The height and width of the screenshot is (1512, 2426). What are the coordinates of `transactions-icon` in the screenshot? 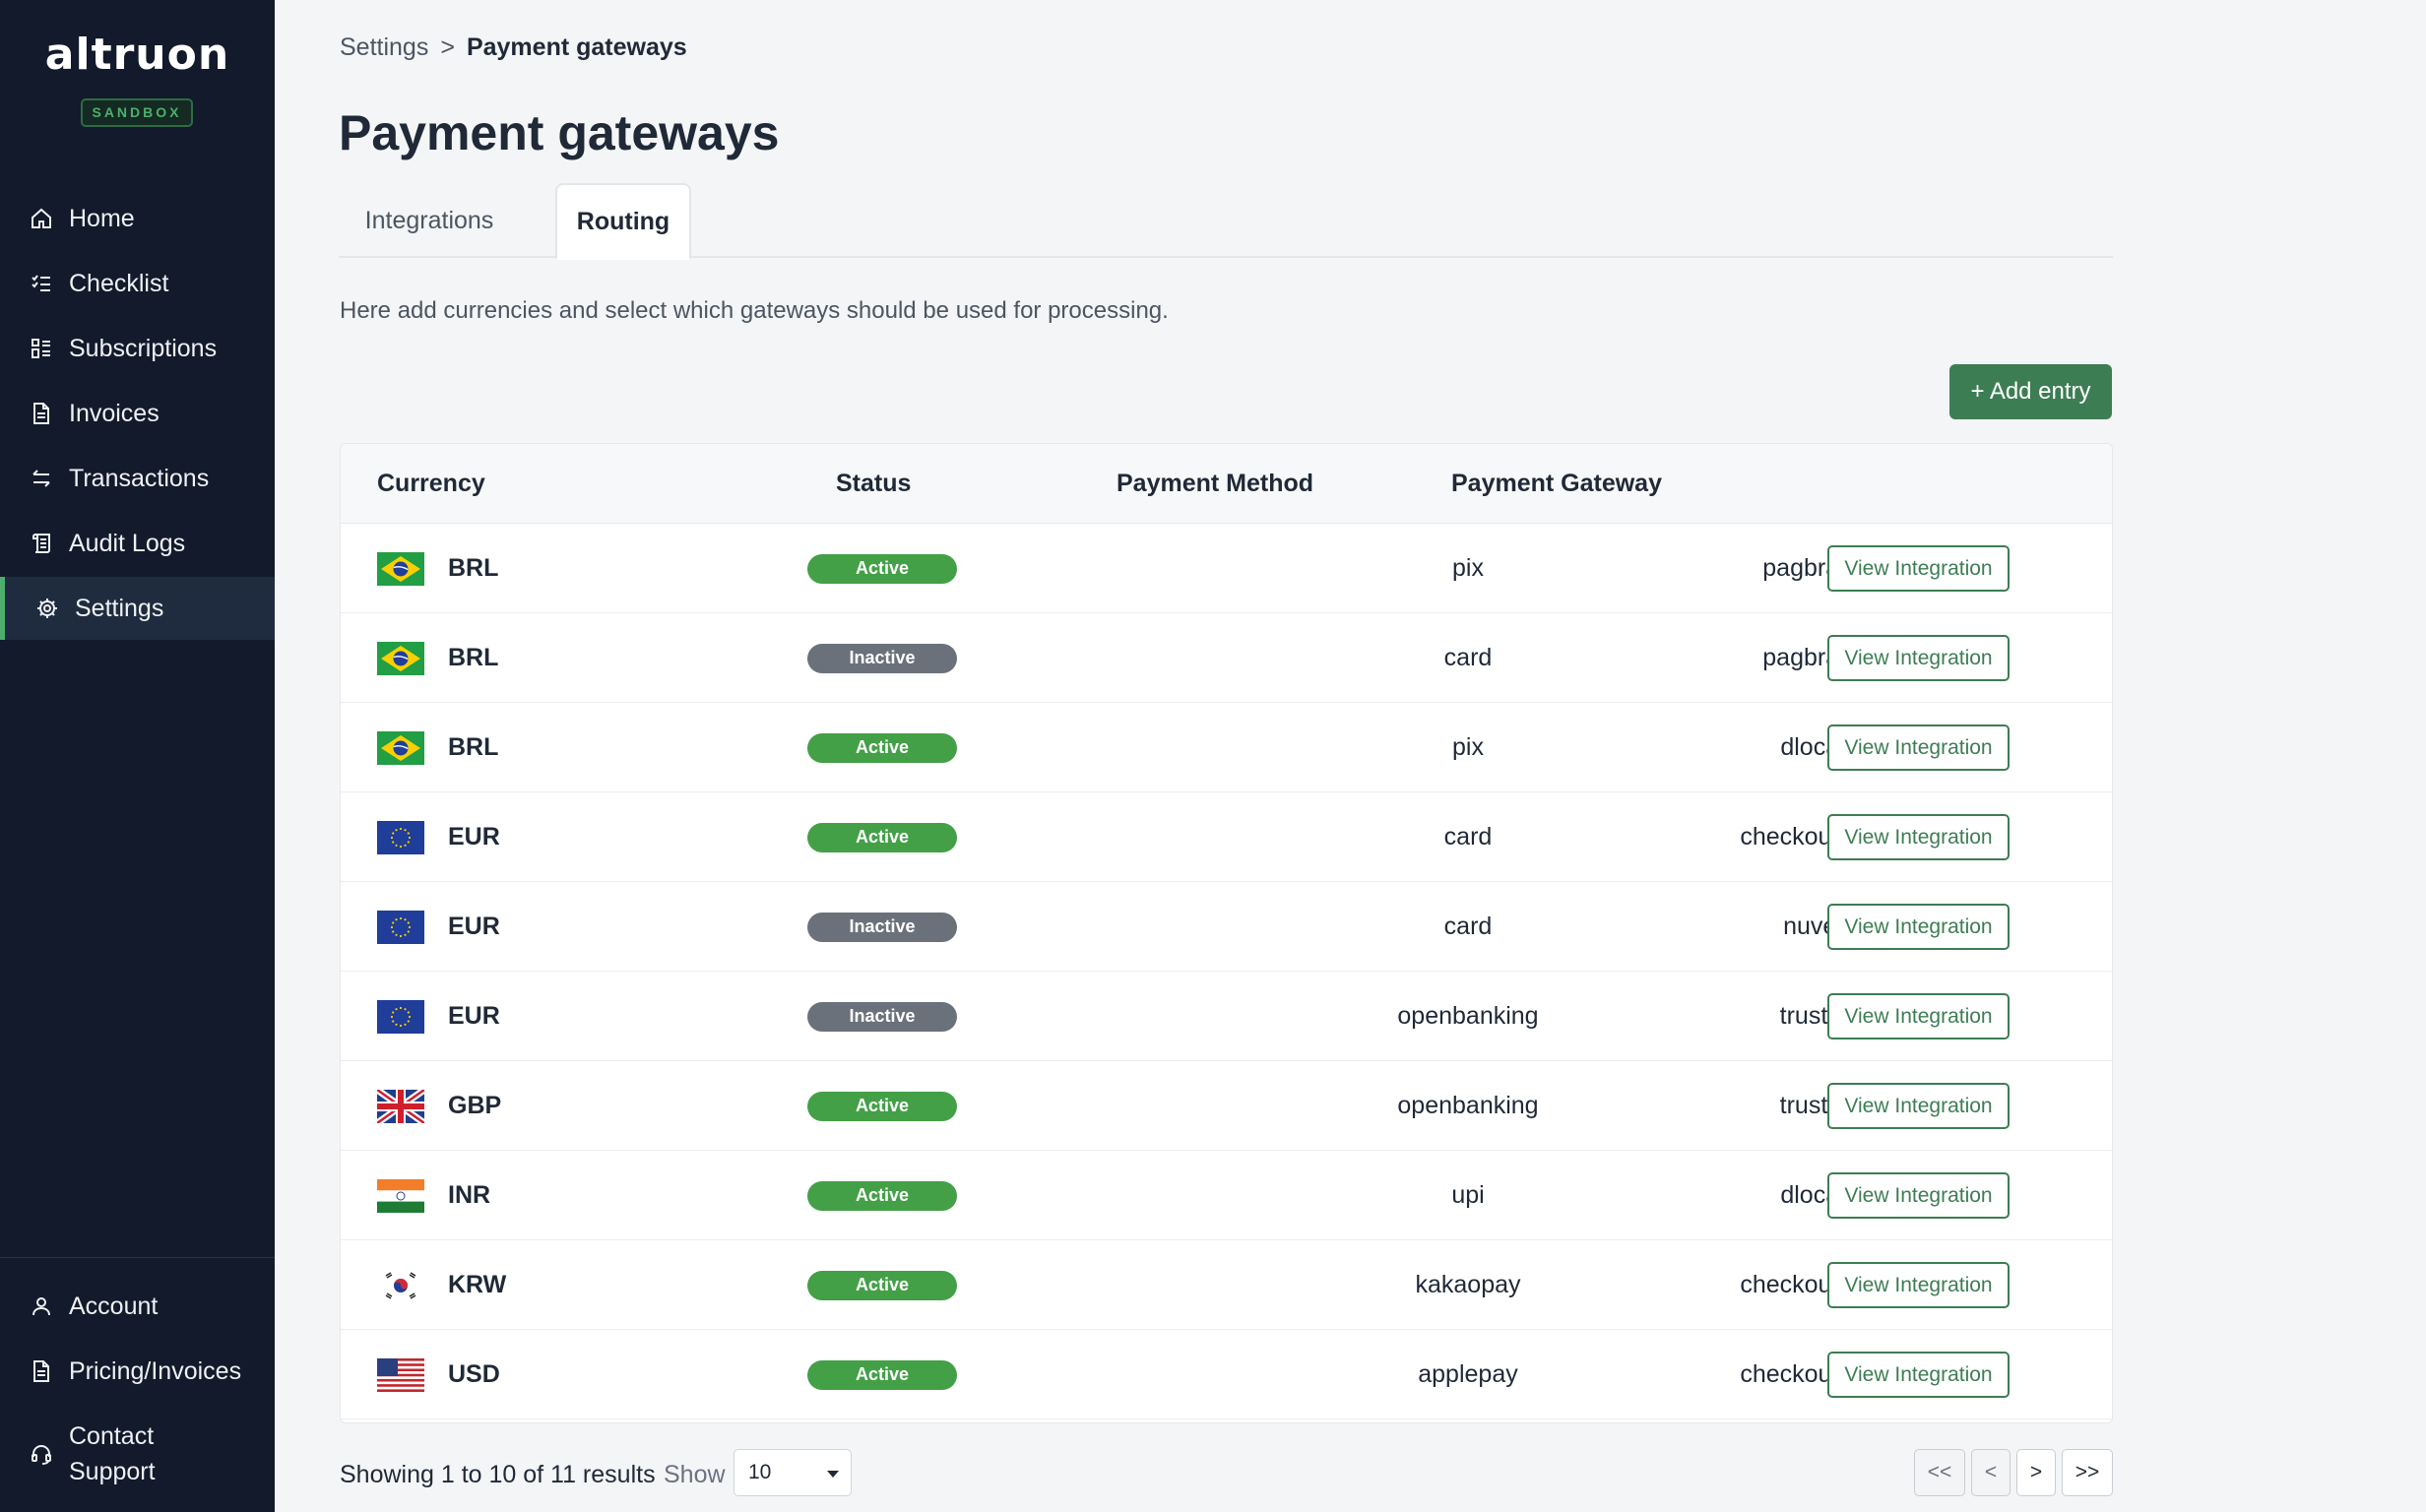 It's located at (41, 478).